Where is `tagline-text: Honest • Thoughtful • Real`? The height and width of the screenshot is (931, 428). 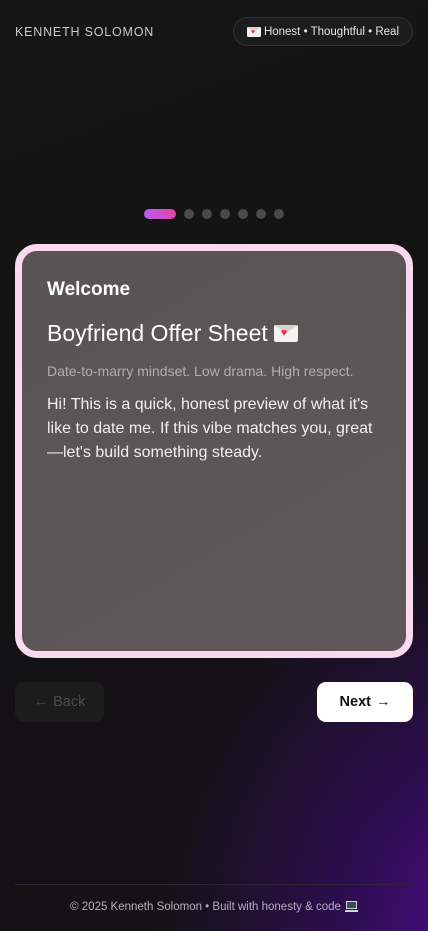
tagline-text: Honest • Thoughtful • Real is located at coordinates (331, 31).